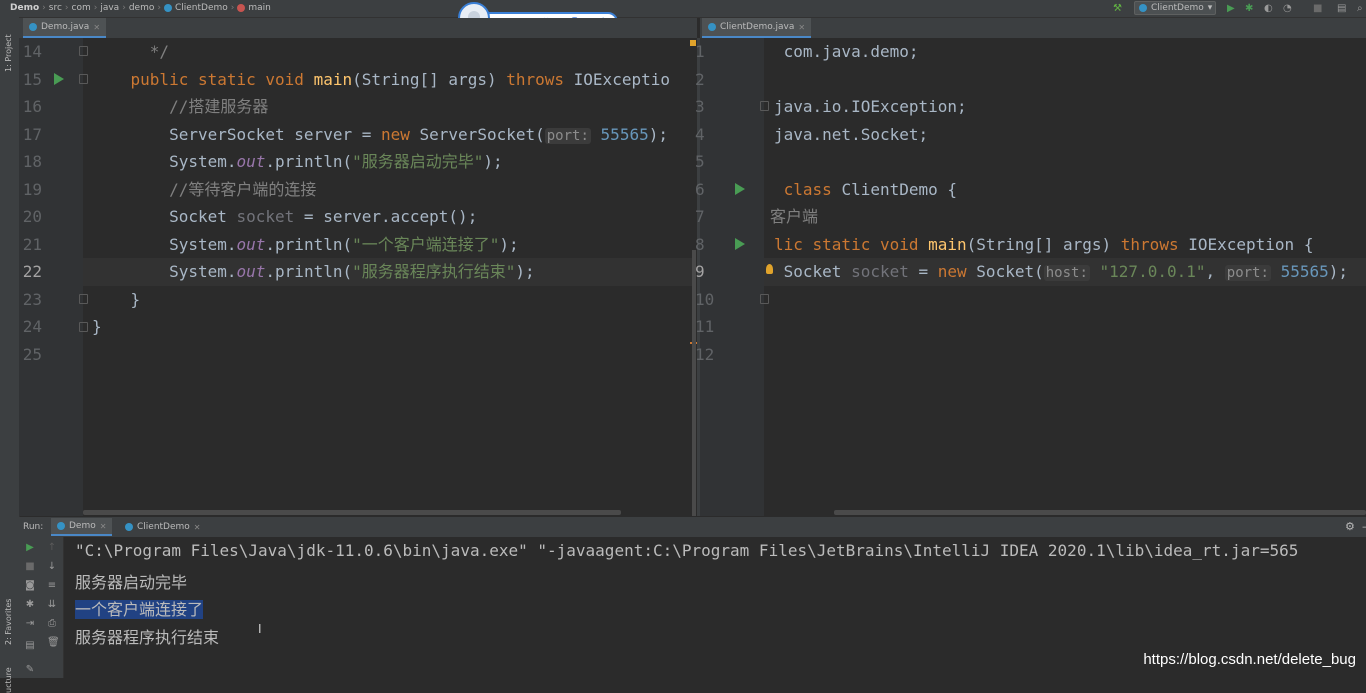 The height and width of the screenshot is (693, 1366). Describe the element at coordinates (259, 8) in the screenshot. I see `breadcrumb-method: main` at that location.